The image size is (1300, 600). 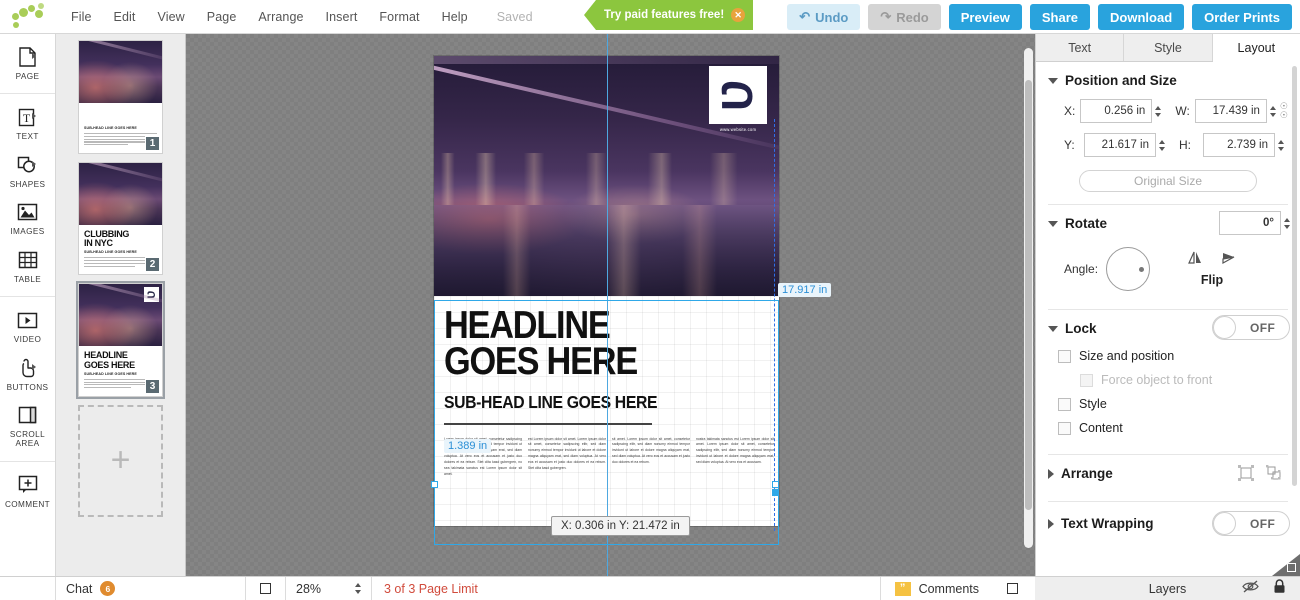 I want to click on menu-item-format: Format, so click(x=399, y=17).